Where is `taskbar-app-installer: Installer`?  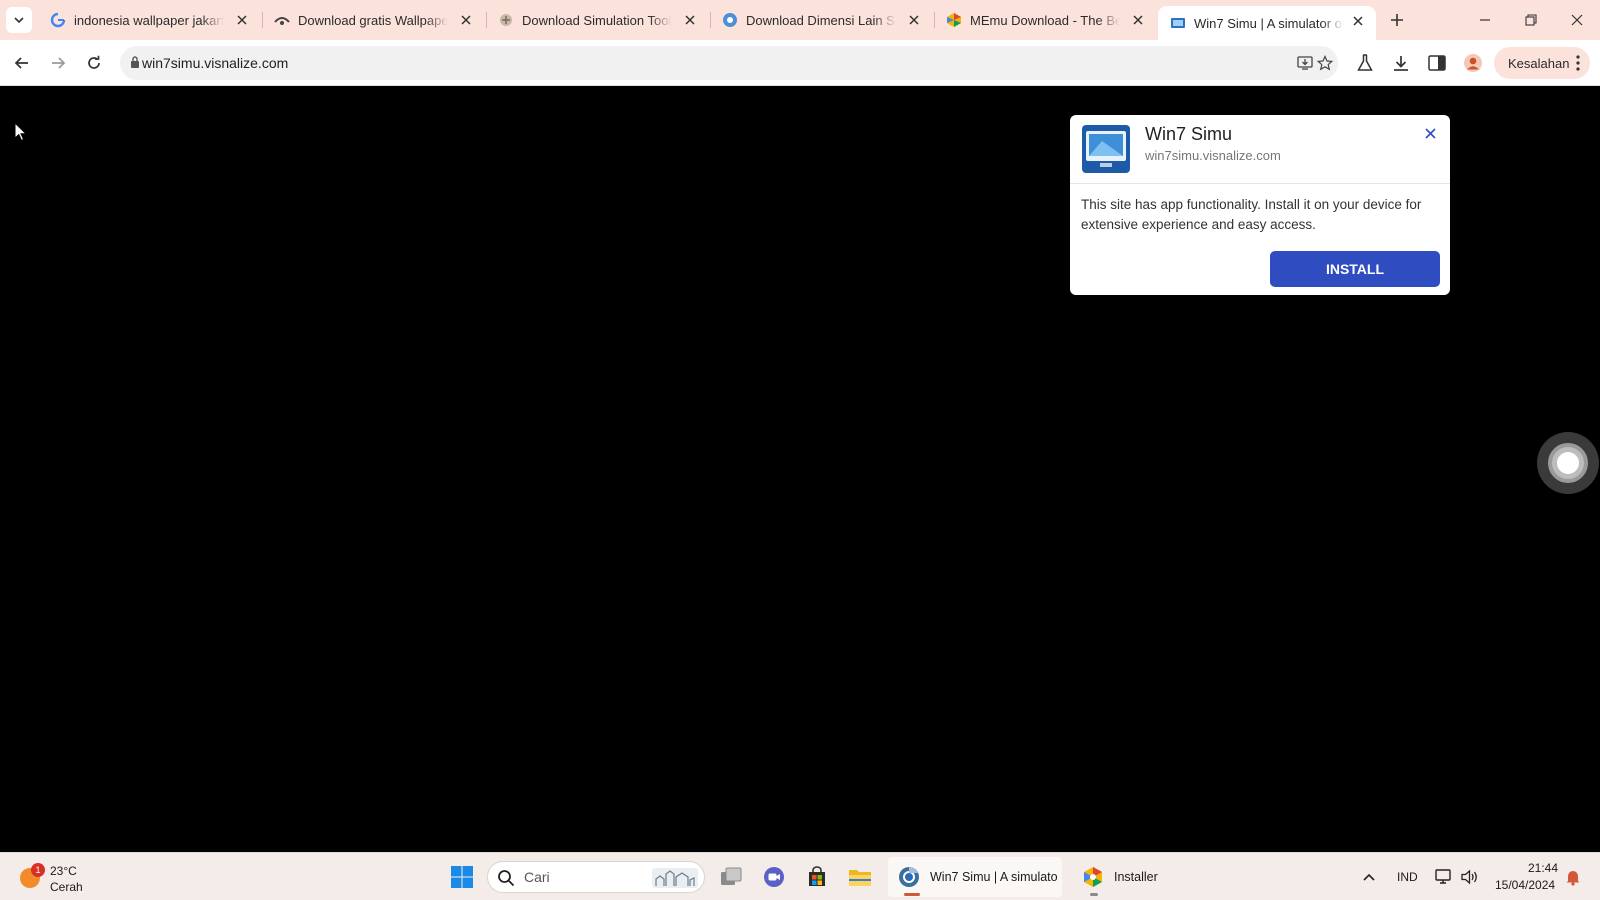
taskbar-app-installer: Installer is located at coordinates (1125, 877).